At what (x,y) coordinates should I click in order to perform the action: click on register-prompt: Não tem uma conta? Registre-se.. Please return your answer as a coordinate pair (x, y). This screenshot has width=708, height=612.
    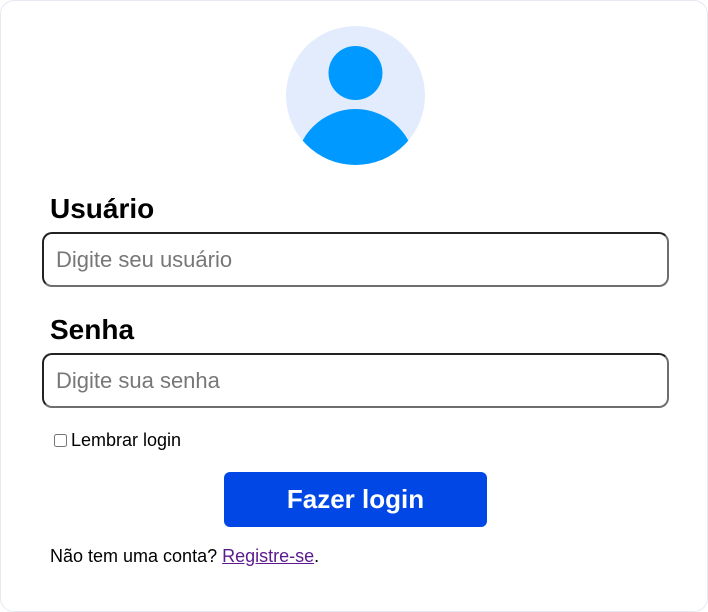
    Looking at the image, I should click on (184, 556).